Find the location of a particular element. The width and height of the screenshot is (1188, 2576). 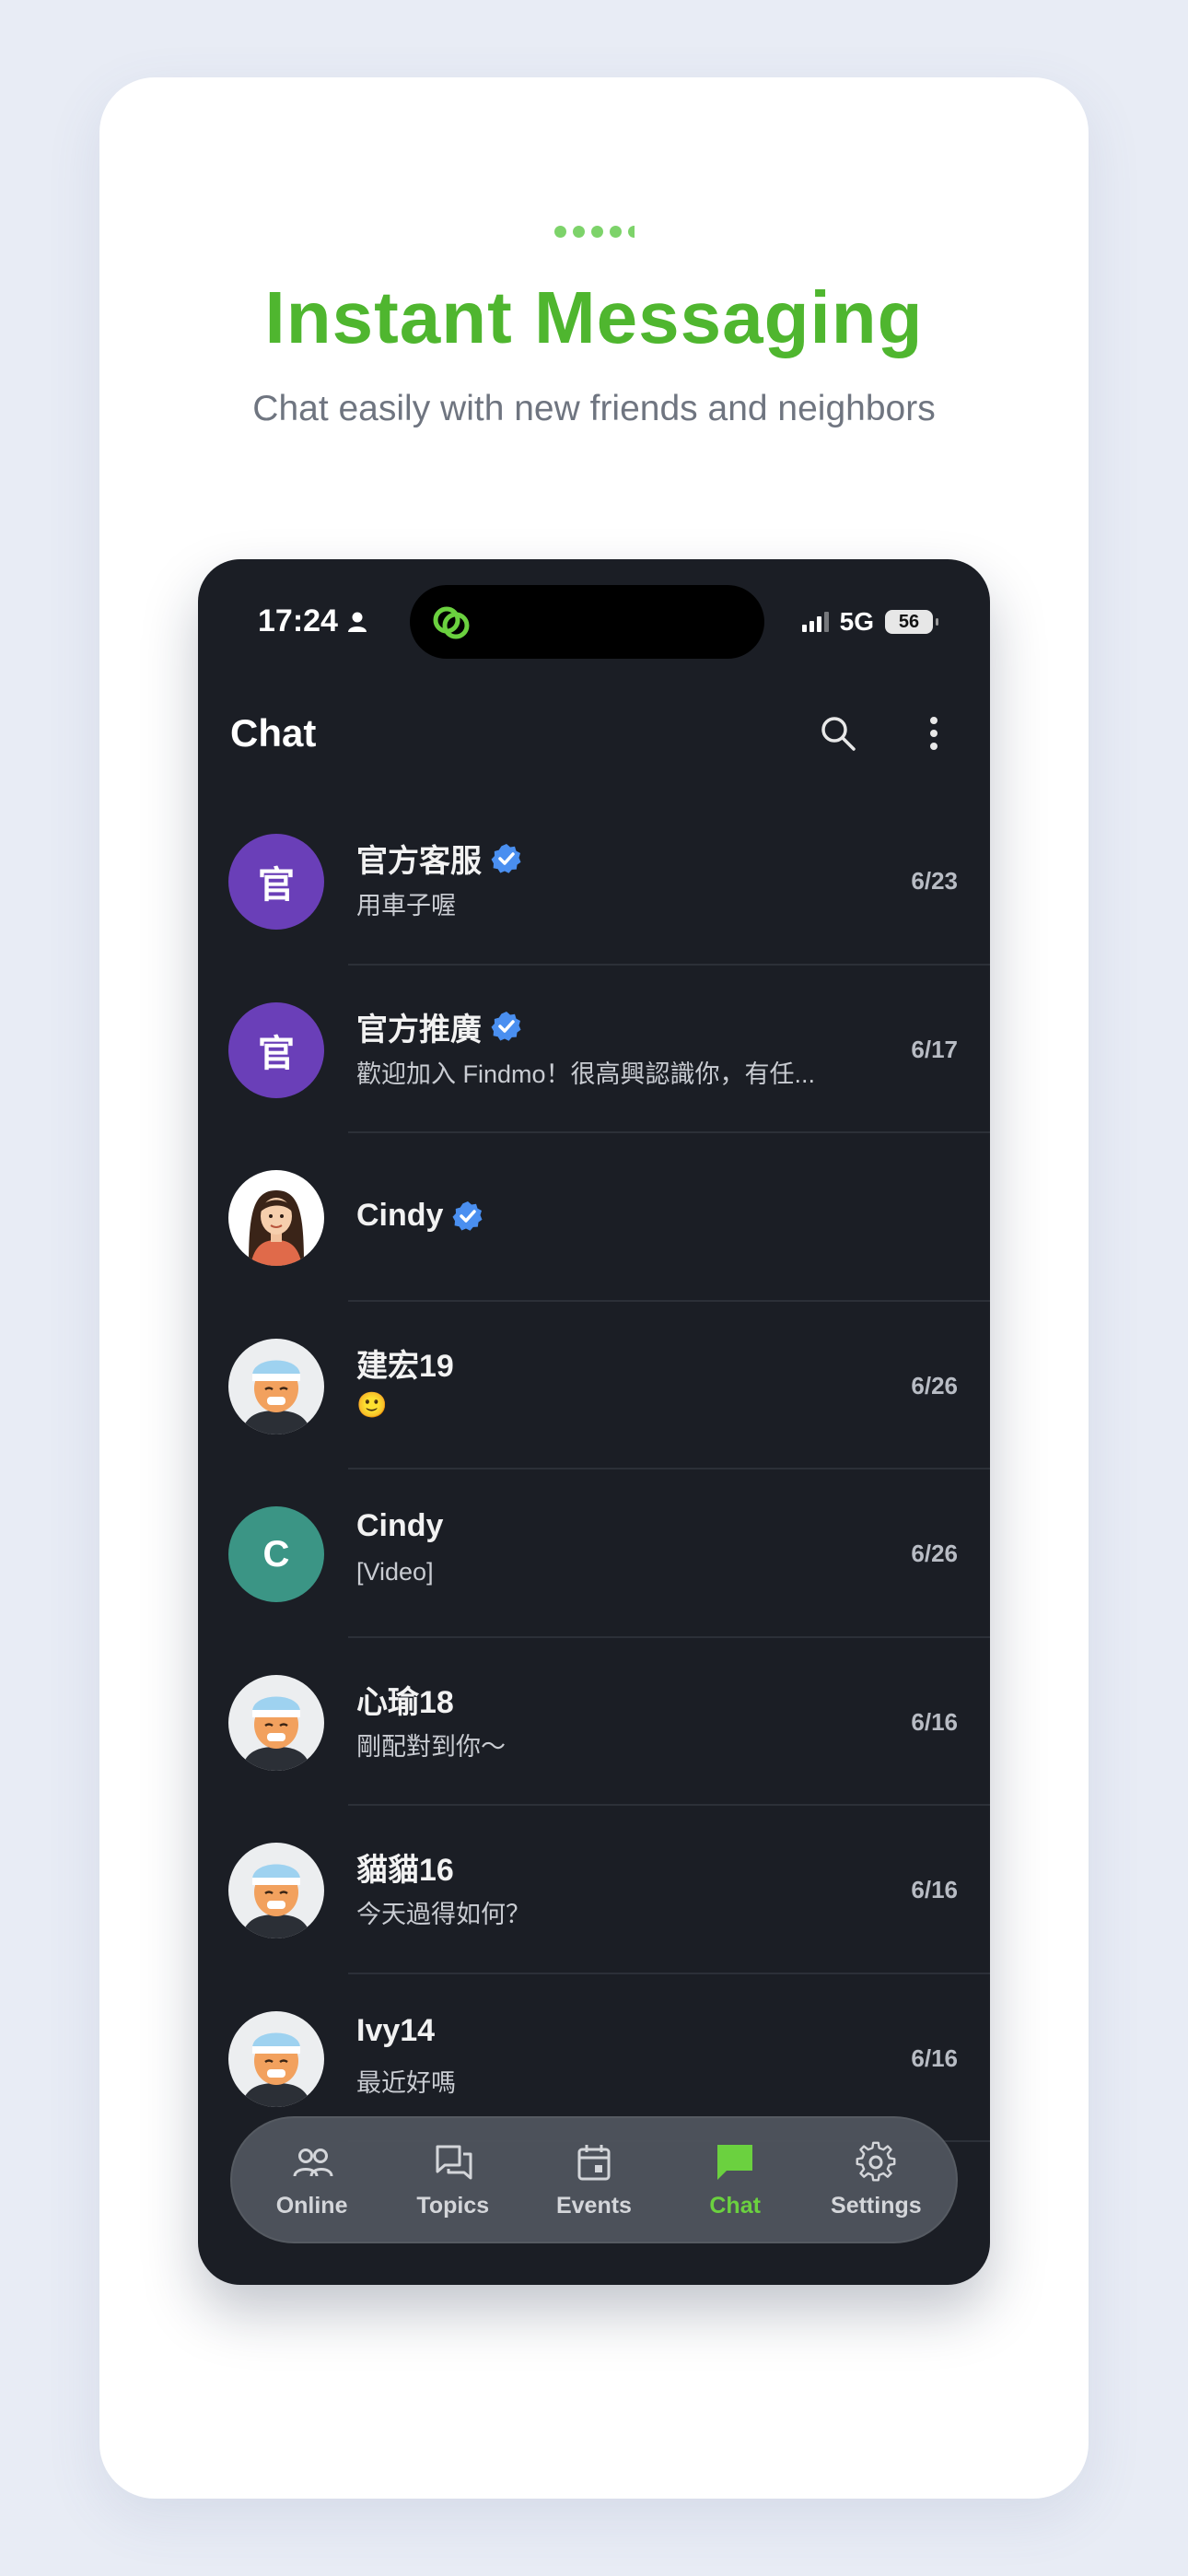

bottom-tab-bar: Online Topics Events Chat Settings is located at coordinates (594, 2179).